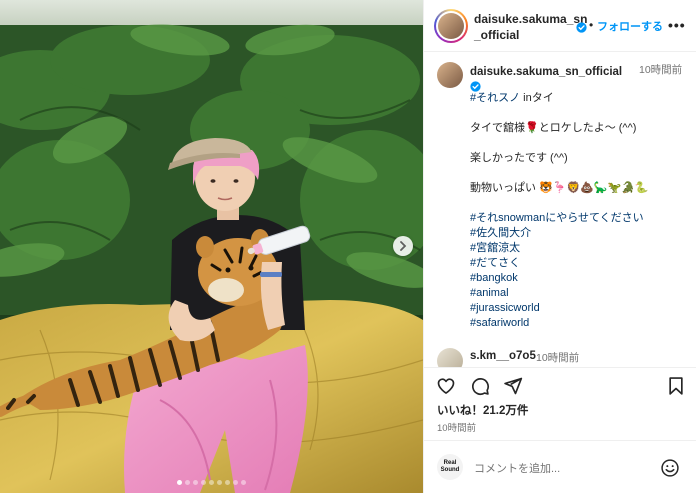 This screenshot has width=696, height=493. I want to click on follow-button: フォローする, so click(630, 26).